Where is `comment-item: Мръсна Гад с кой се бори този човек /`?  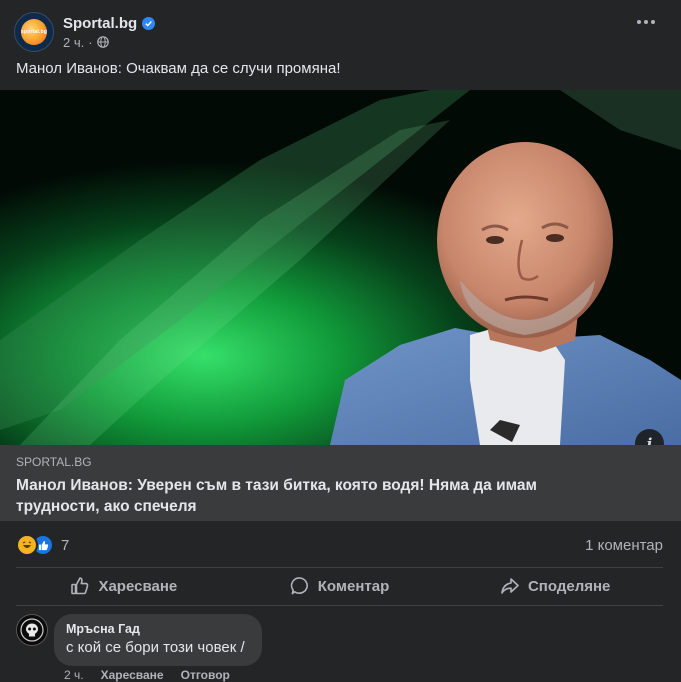 comment-item: Мръсна Гад с кой се бори този човек / is located at coordinates (139, 640).